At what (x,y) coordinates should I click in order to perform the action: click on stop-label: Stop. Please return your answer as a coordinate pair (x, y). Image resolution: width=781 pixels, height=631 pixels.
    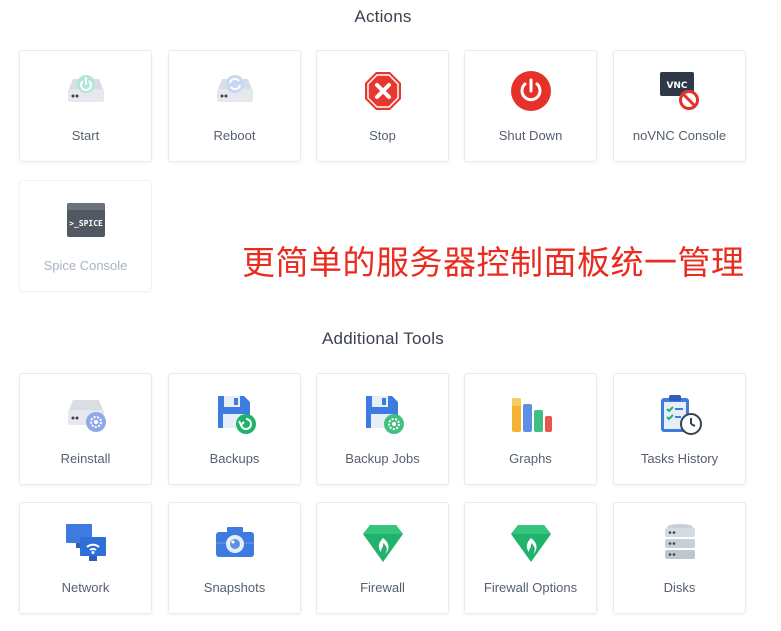
    Looking at the image, I should click on (382, 135).